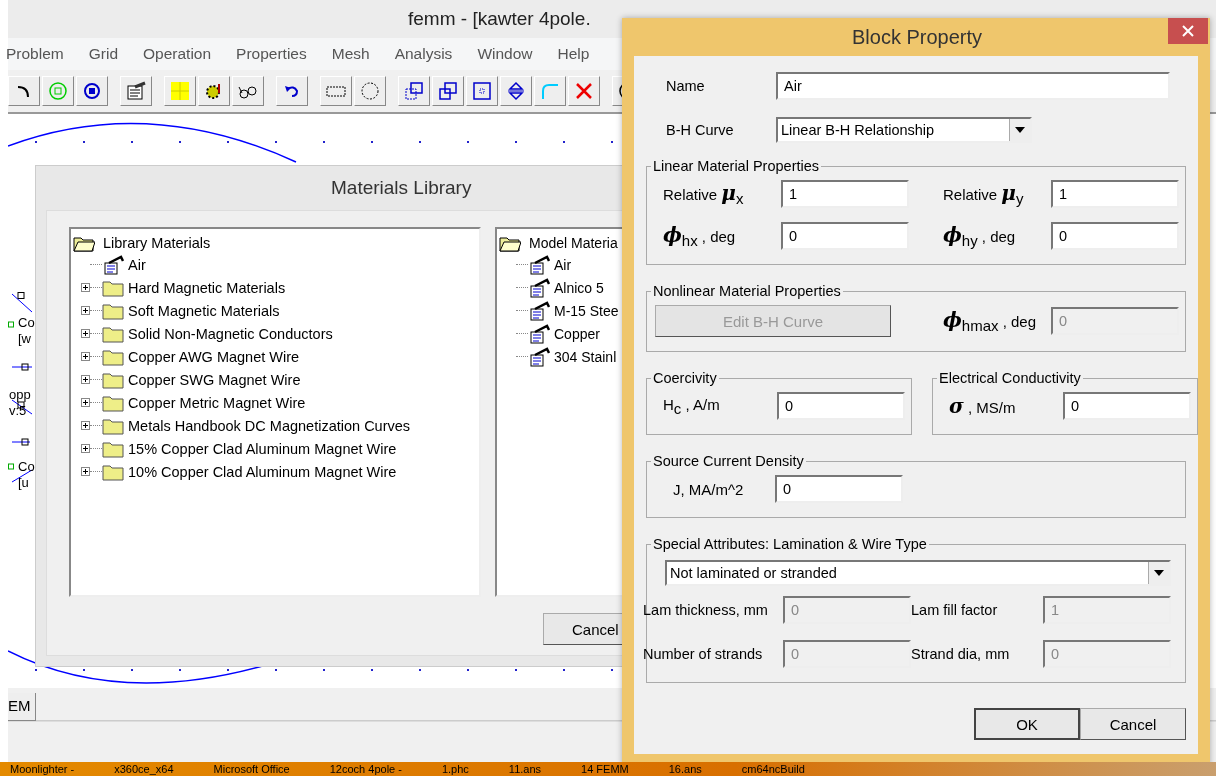 The width and height of the screenshot is (1216, 776). I want to click on taskbar-button: Microsoft Office, so click(251, 769).